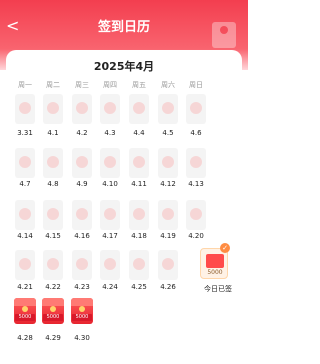 The height and width of the screenshot is (364, 320). What do you see at coordinates (196, 236) in the screenshot?
I see `day-label: 4.20` at bounding box center [196, 236].